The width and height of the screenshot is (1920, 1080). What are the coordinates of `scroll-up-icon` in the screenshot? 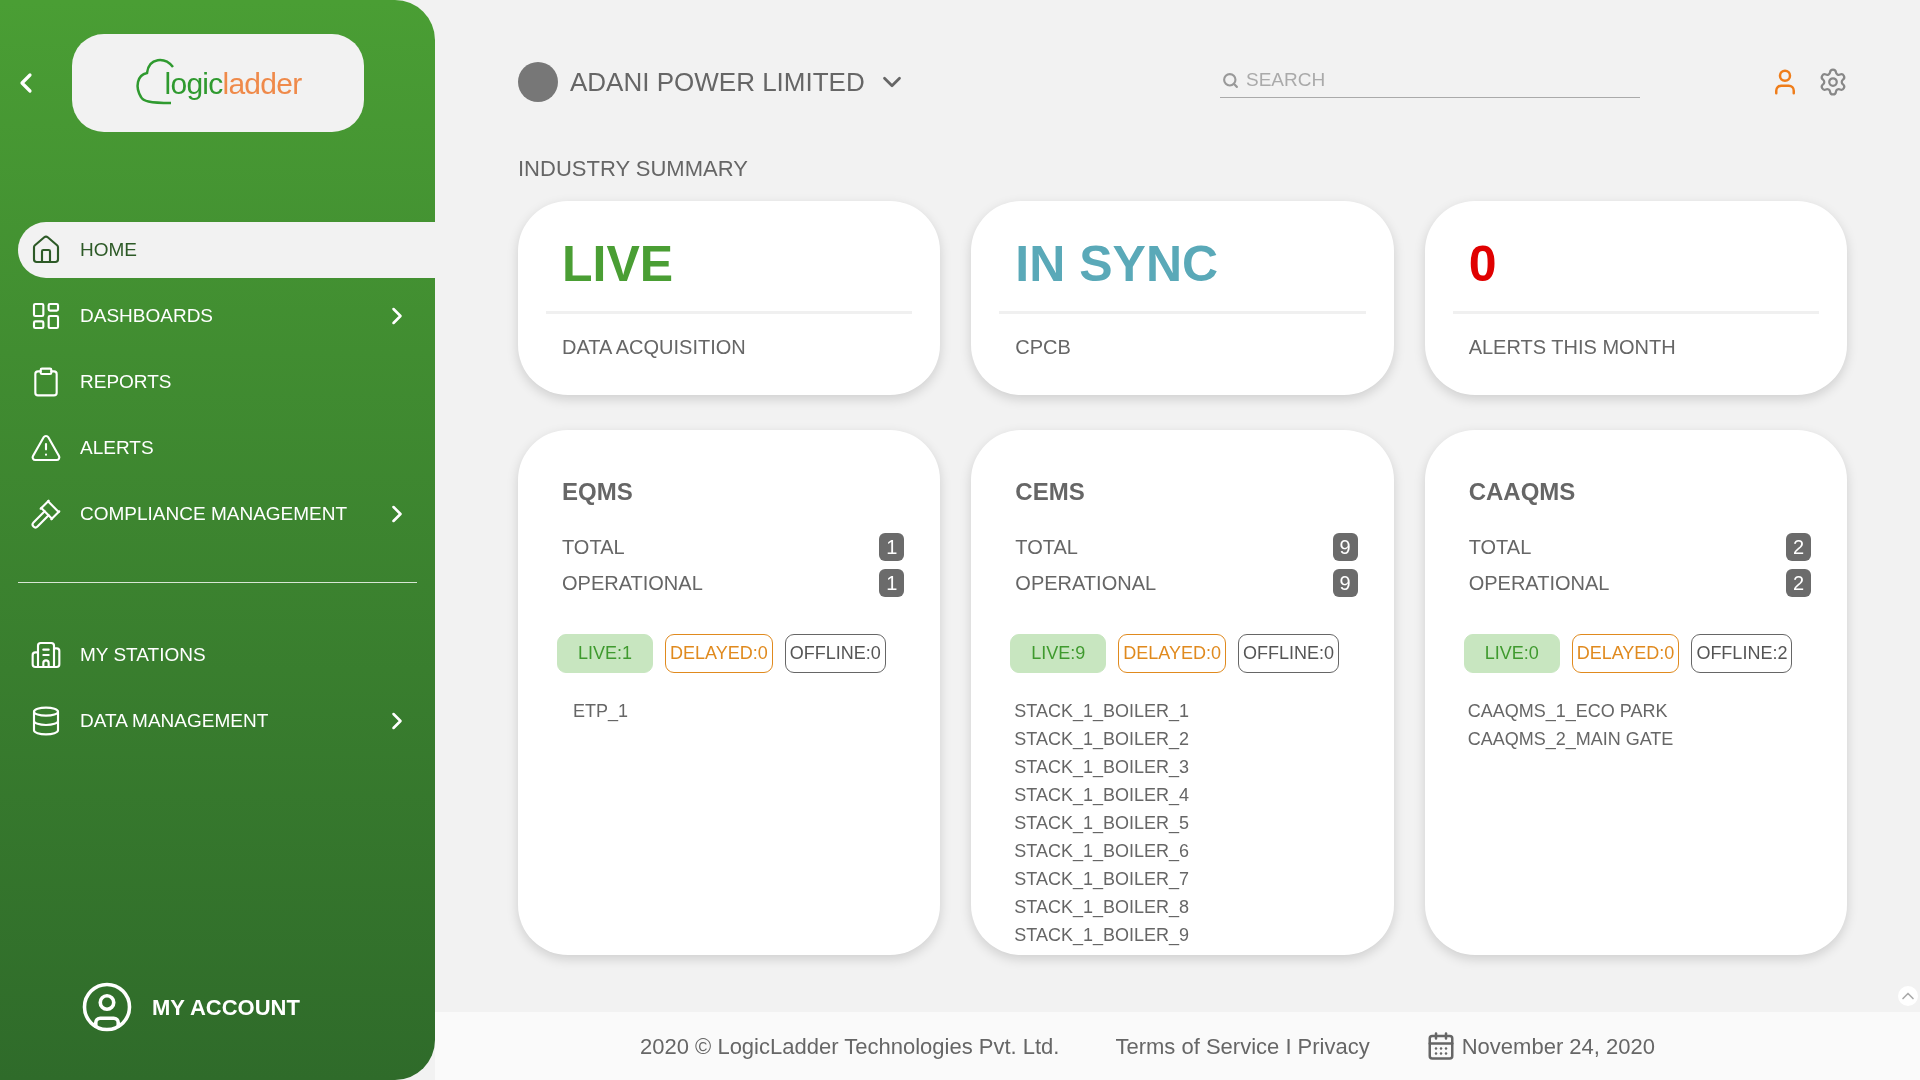 It's located at (1908, 996).